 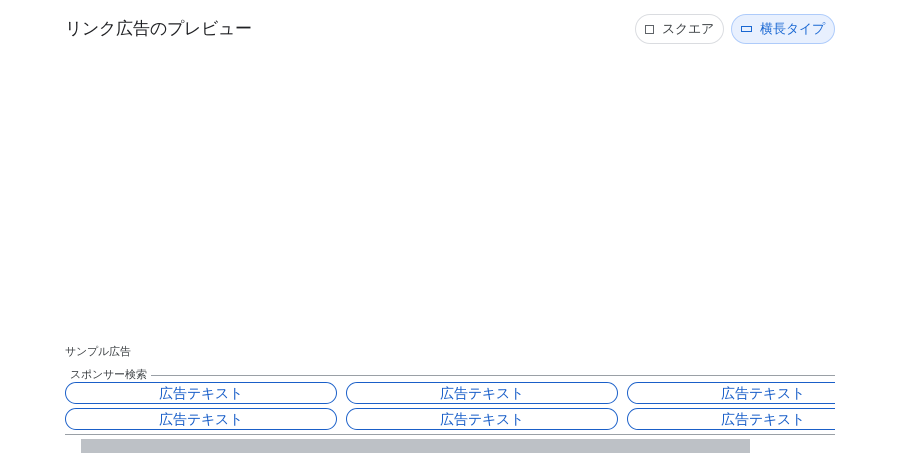 What do you see at coordinates (783, 29) in the screenshot?
I see `format-toggle: 横長タイプ` at bounding box center [783, 29].